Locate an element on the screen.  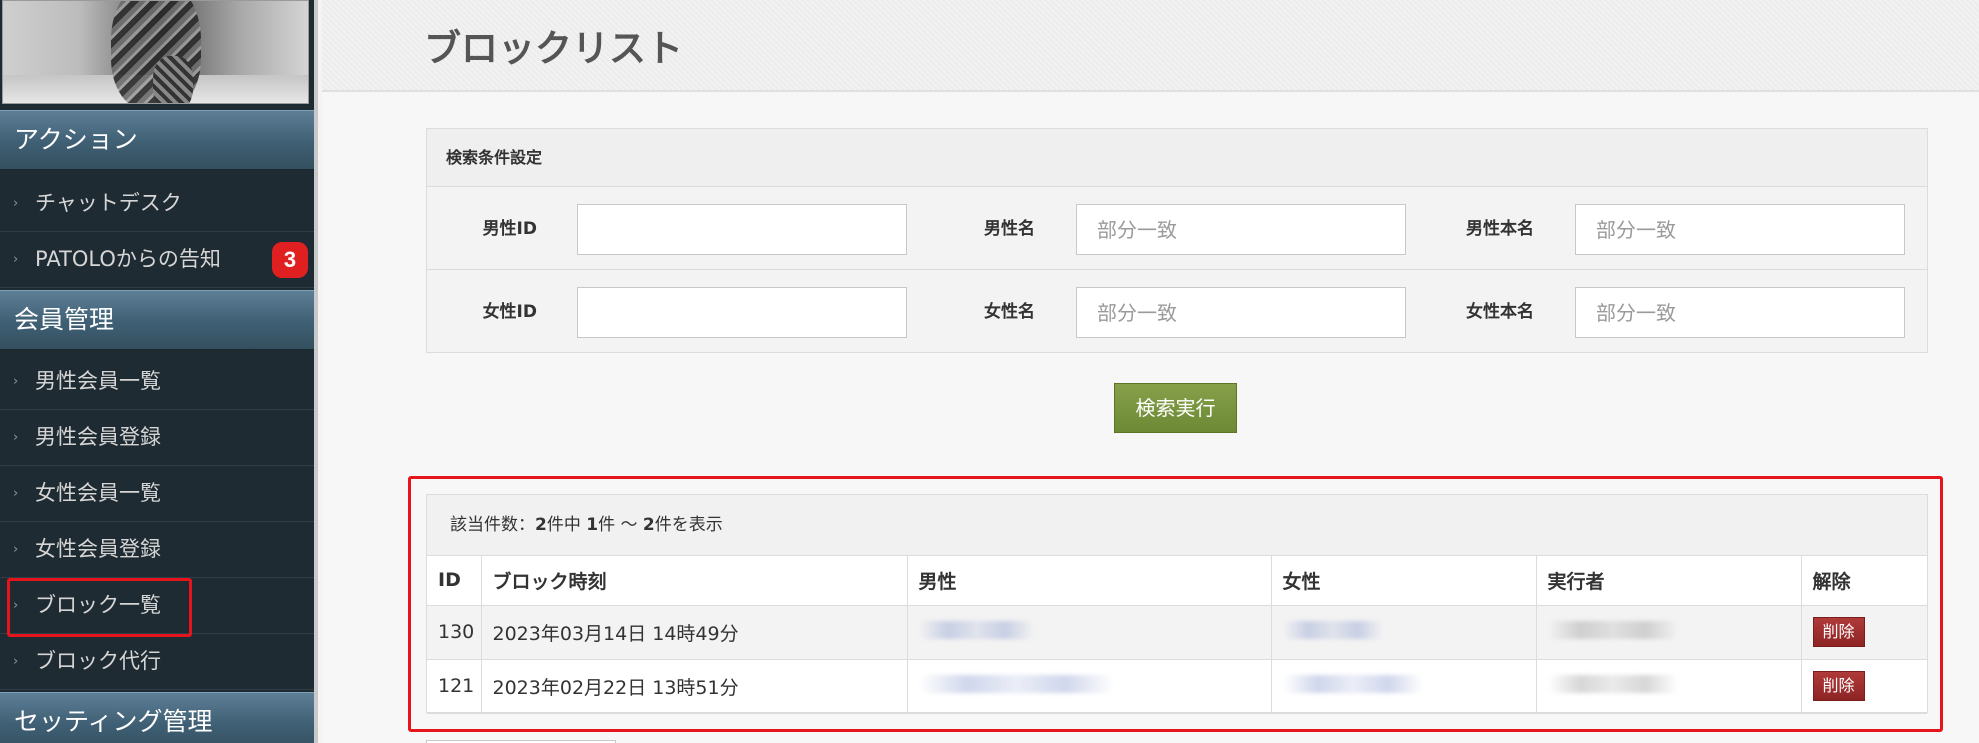
sidebar-item-male-register: › 男性会員登録 is located at coordinates (157, 438).